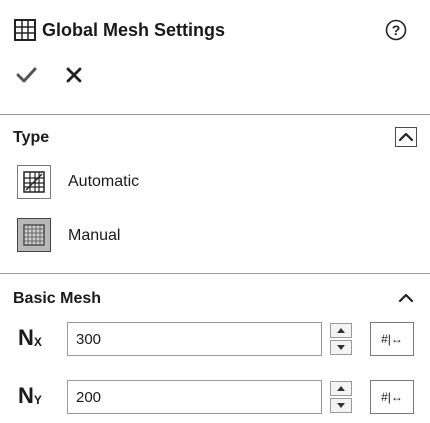 The height and width of the screenshot is (423, 430). I want to click on ny-subscript: Y, so click(37, 400).